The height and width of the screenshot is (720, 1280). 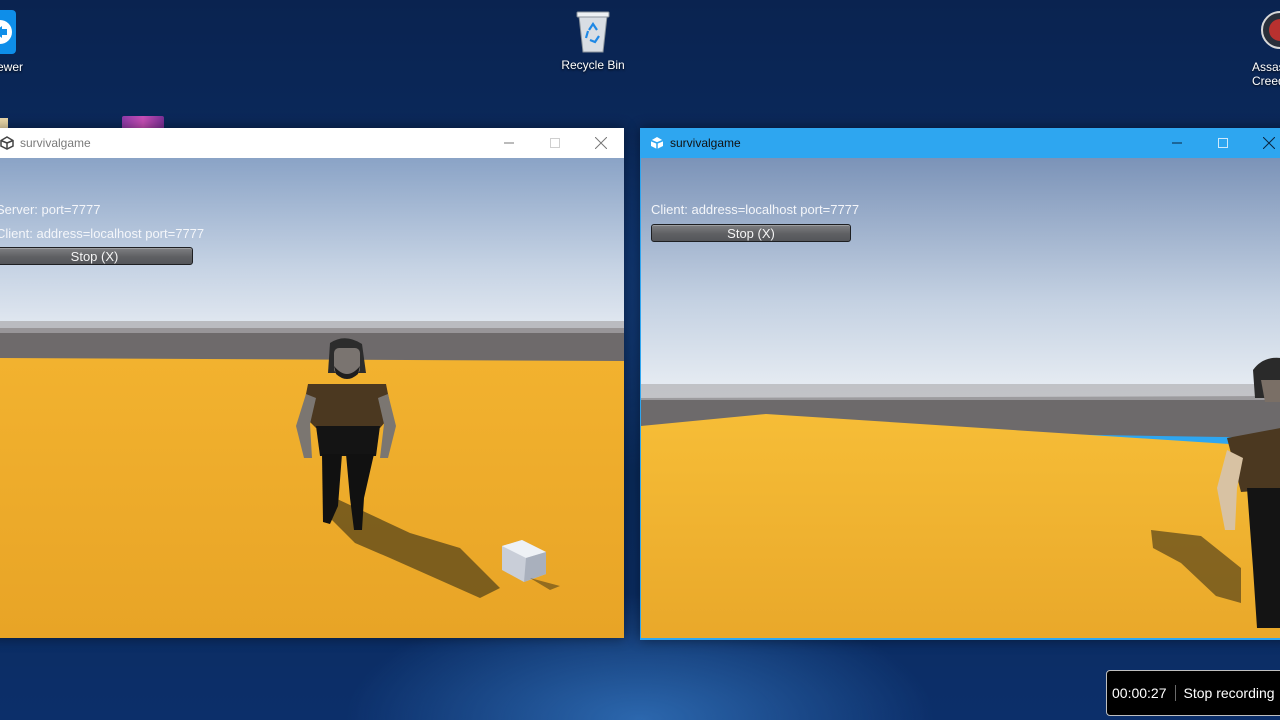 I want to click on server-status-text: Server: port=7777, so click(x=50, y=209).